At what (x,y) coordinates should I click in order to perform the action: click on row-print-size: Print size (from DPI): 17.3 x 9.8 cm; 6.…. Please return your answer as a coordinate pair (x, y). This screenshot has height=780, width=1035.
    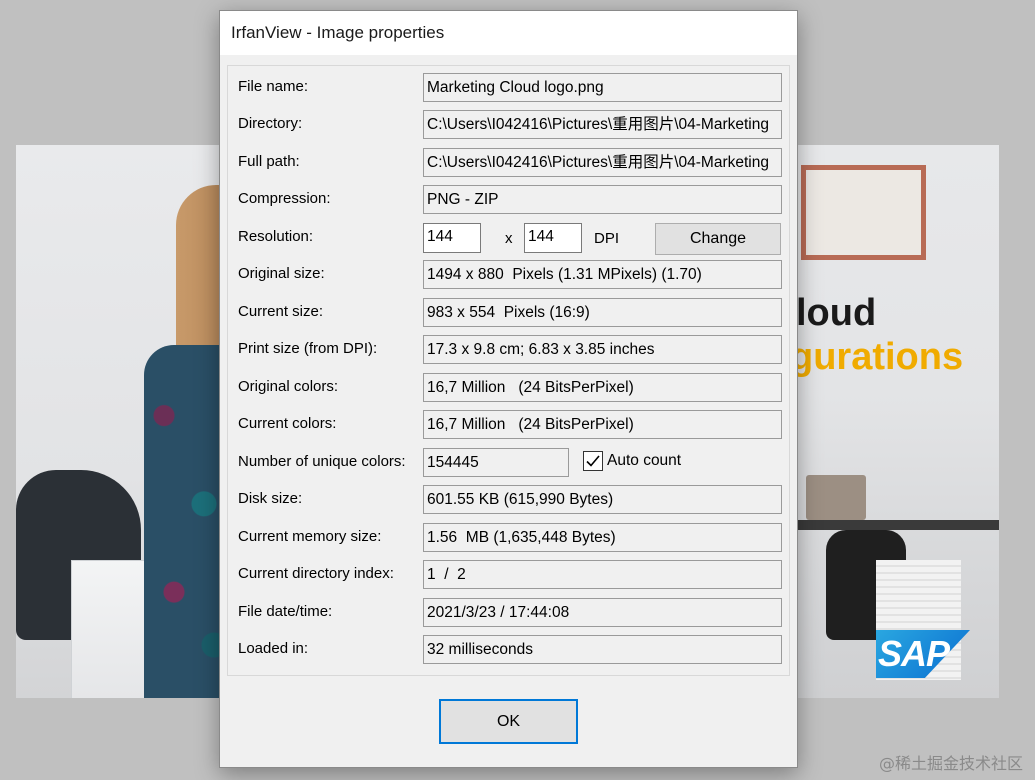
    Looking at the image, I should click on (508, 348).